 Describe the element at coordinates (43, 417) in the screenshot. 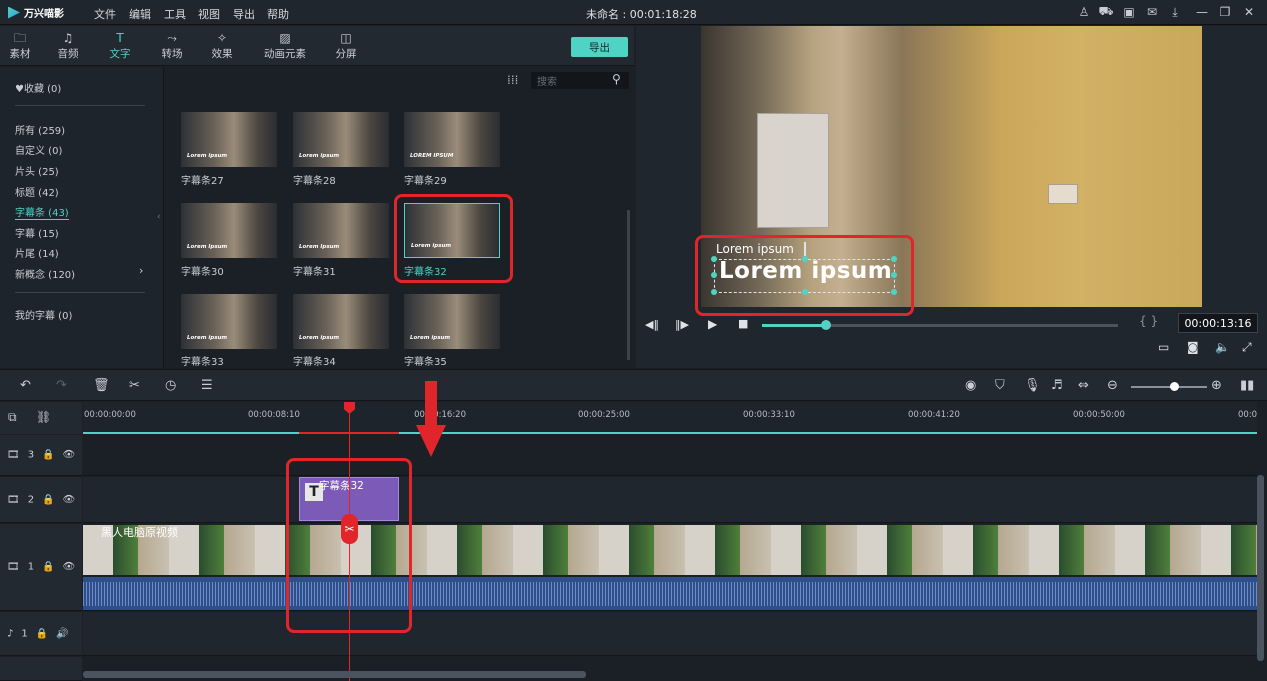

I see `link-icon: ⛓` at that location.